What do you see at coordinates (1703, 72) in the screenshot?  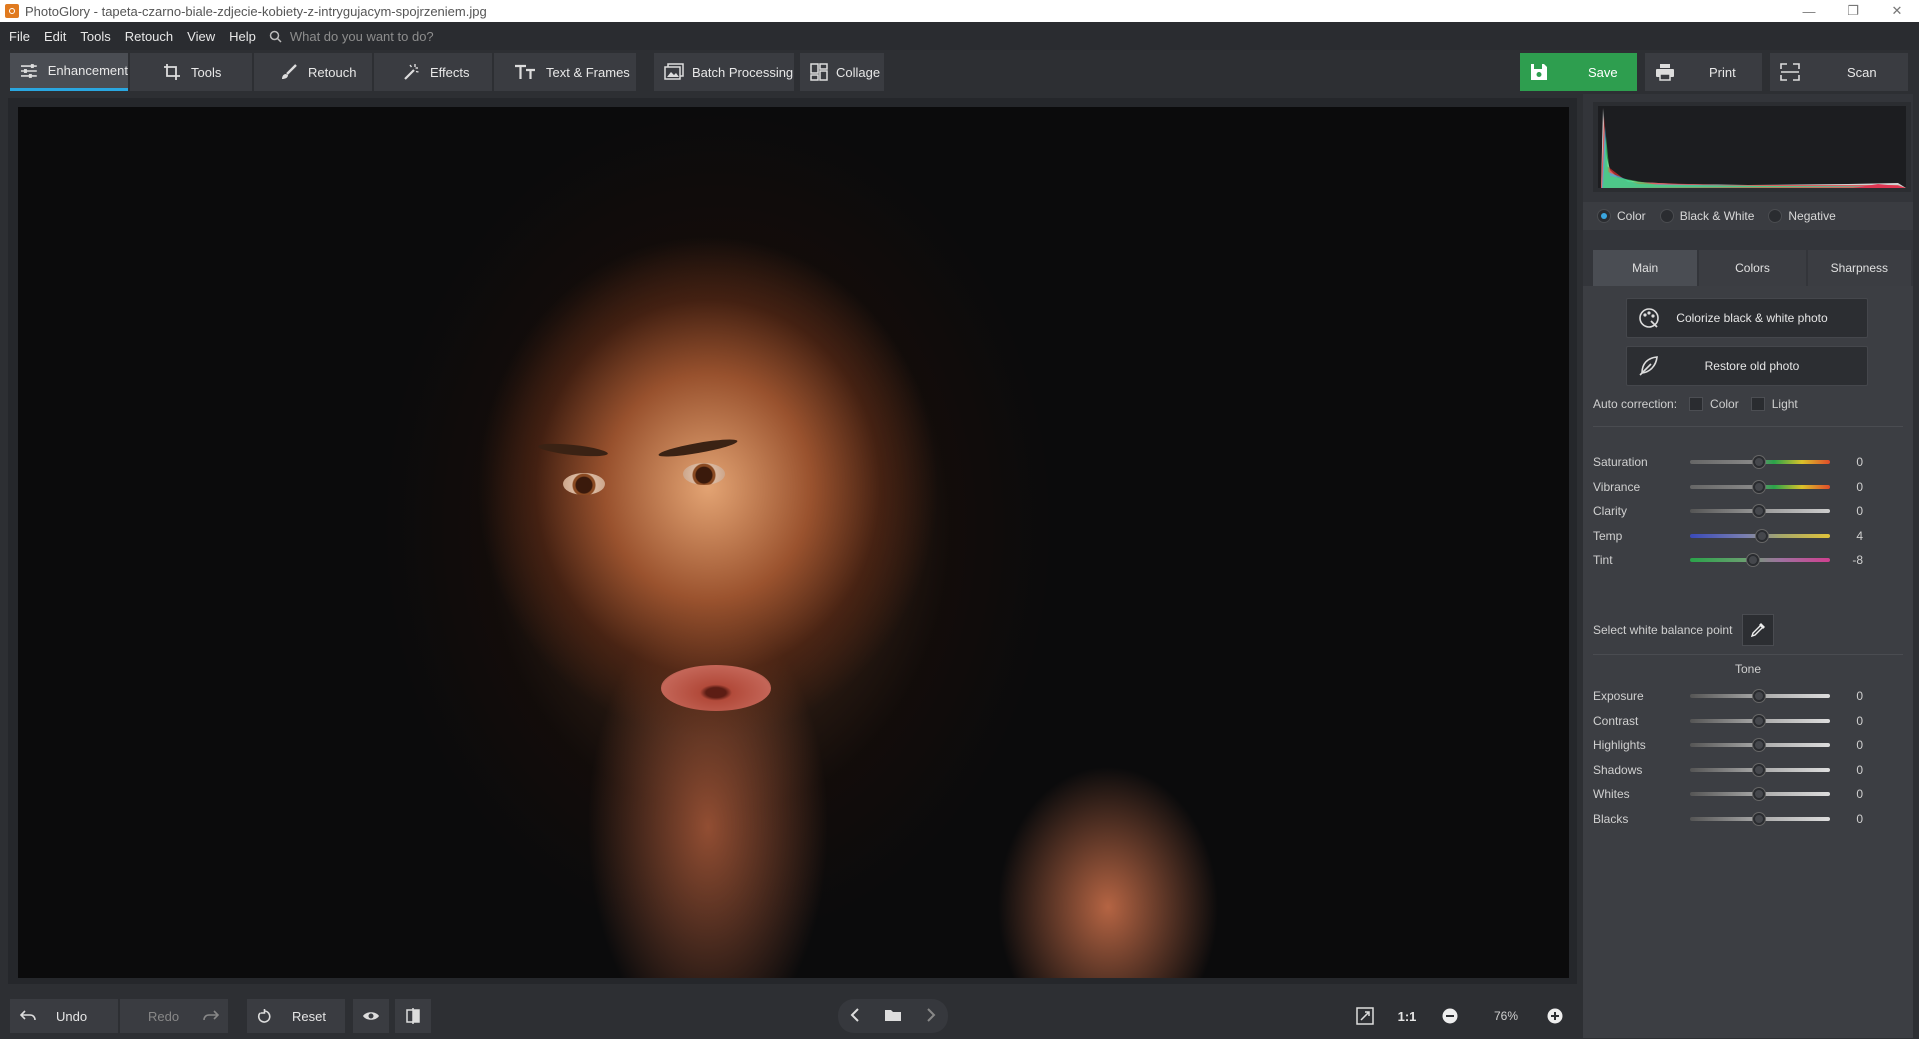 I see `print-button: Print` at bounding box center [1703, 72].